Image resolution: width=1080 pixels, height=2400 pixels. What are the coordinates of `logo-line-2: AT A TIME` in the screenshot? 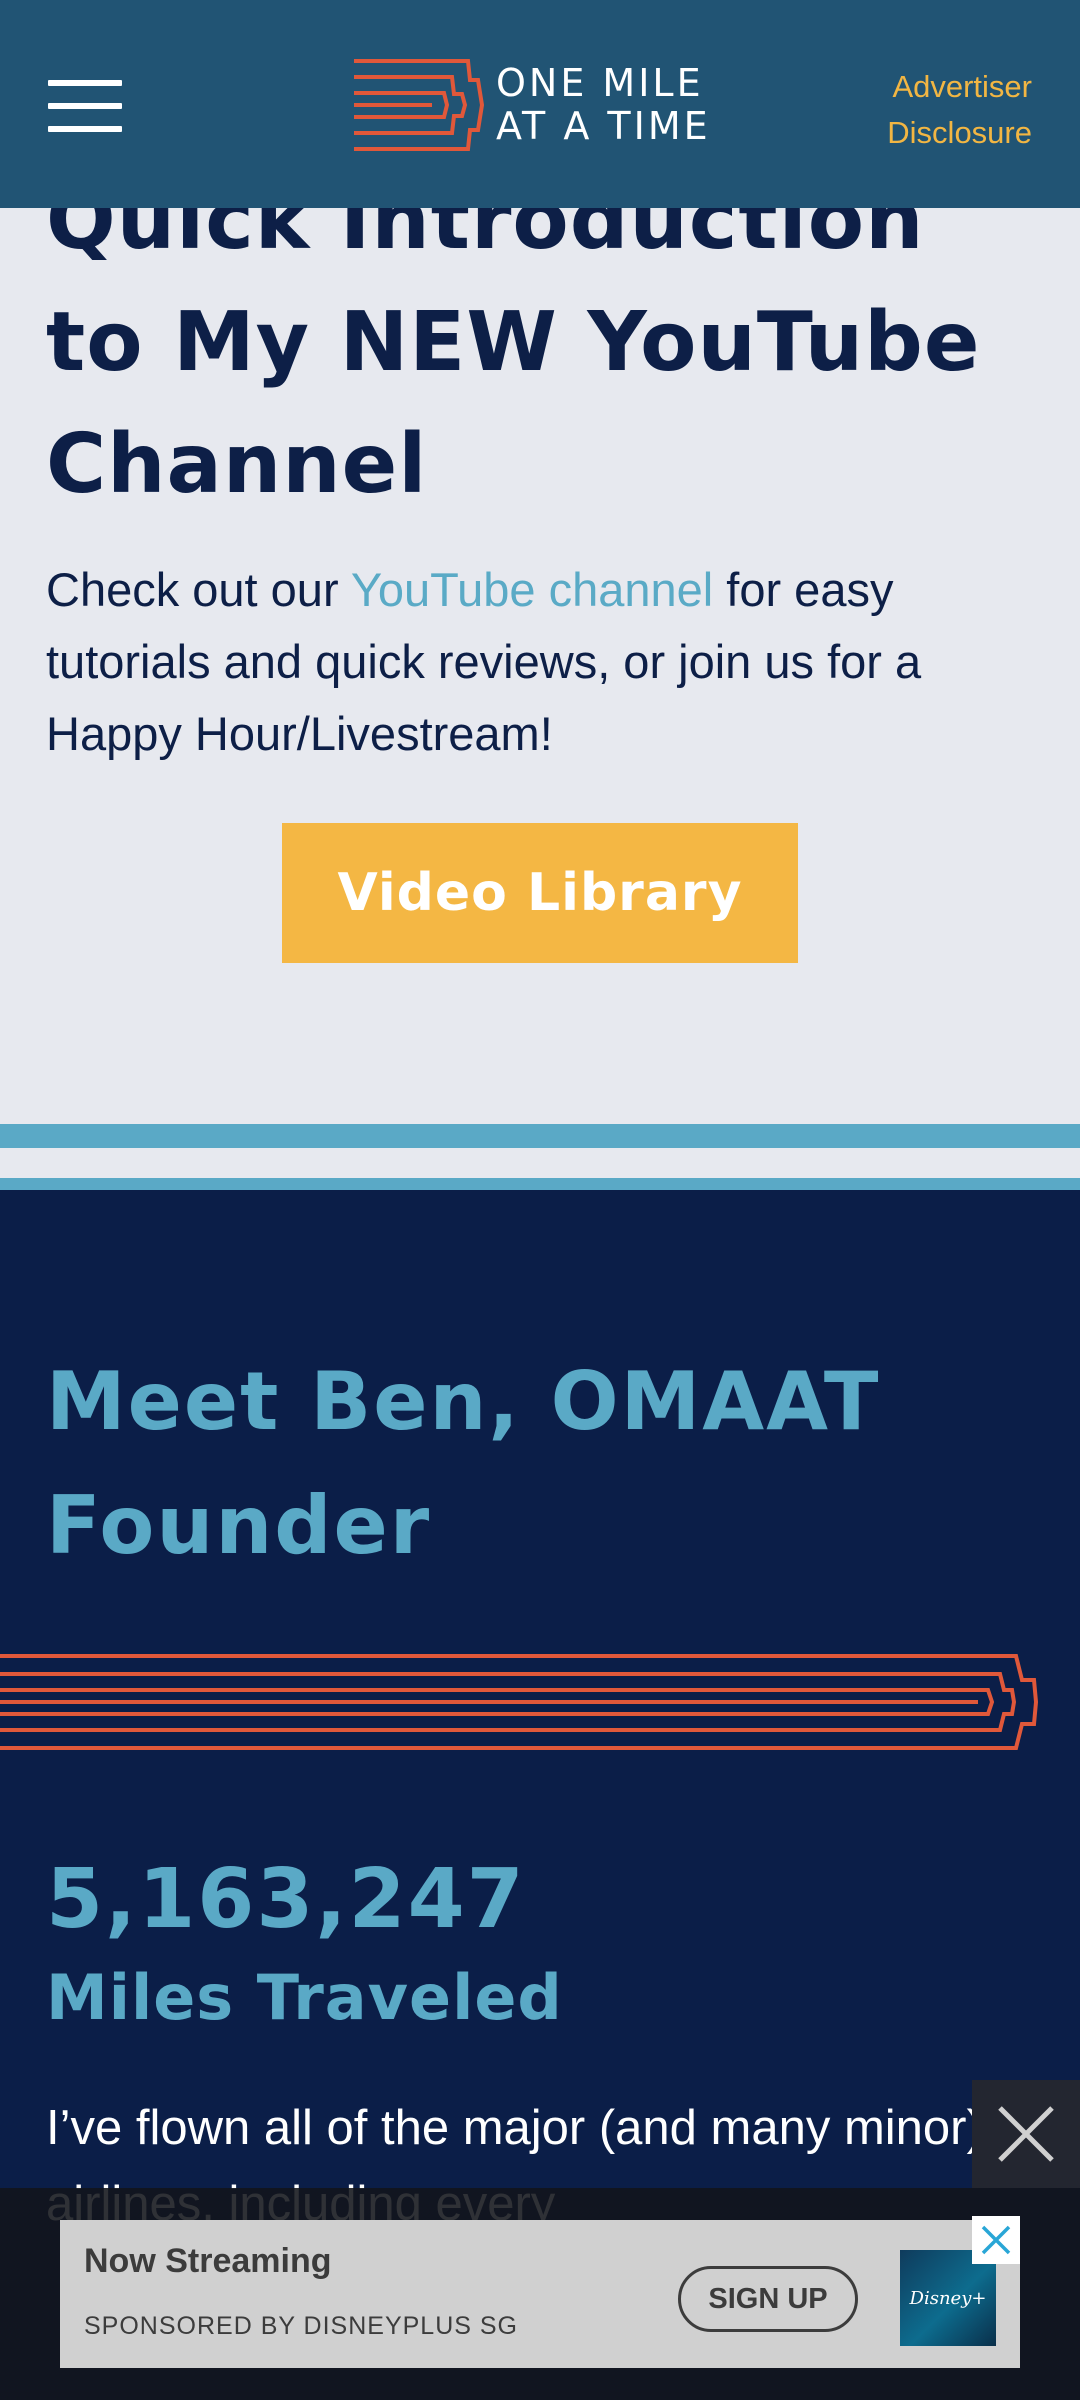 It's located at (603, 126).